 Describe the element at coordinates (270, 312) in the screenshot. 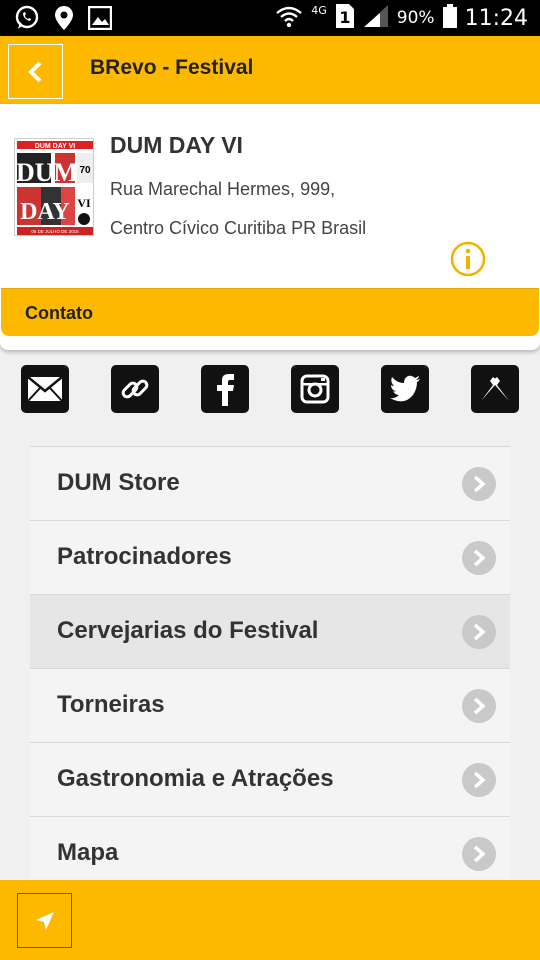

I see `contact-bar: Contato` at that location.